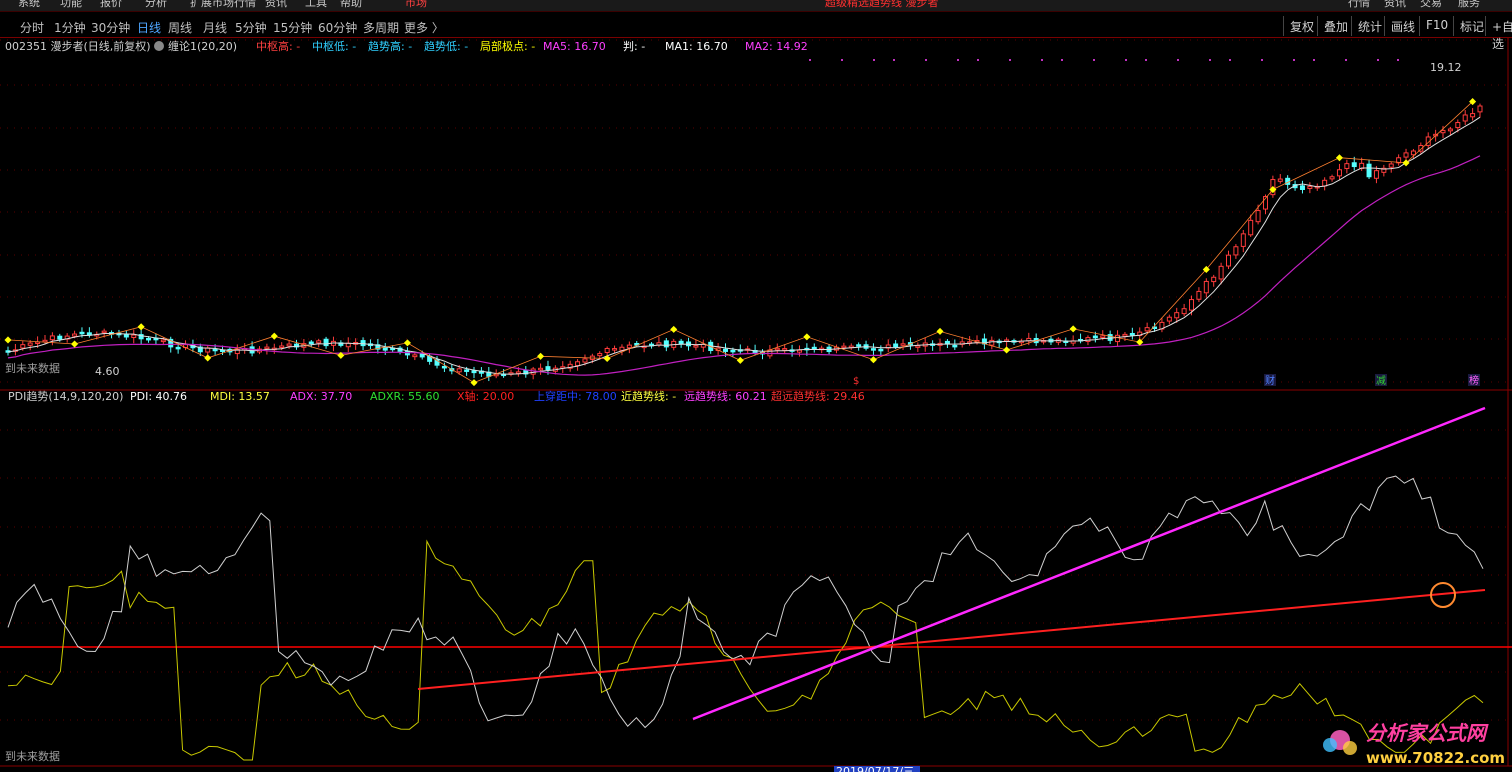  I want to click on menu-3: 分析, so click(156, 4).